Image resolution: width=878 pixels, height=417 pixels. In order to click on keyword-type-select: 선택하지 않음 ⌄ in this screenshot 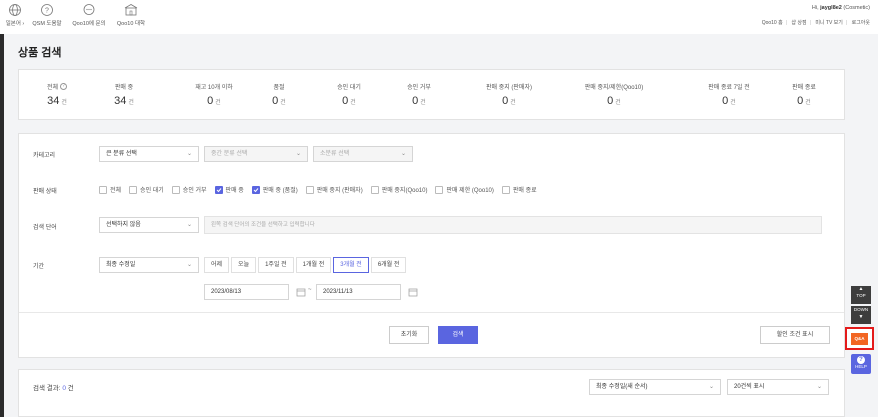, I will do `click(149, 225)`.